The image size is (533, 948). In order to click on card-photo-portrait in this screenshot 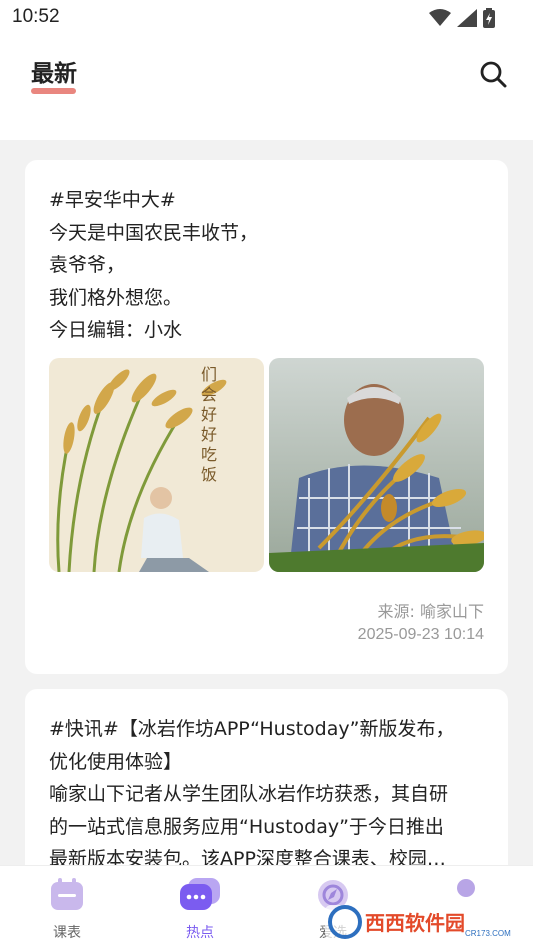, I will do `click(376, 465)`.